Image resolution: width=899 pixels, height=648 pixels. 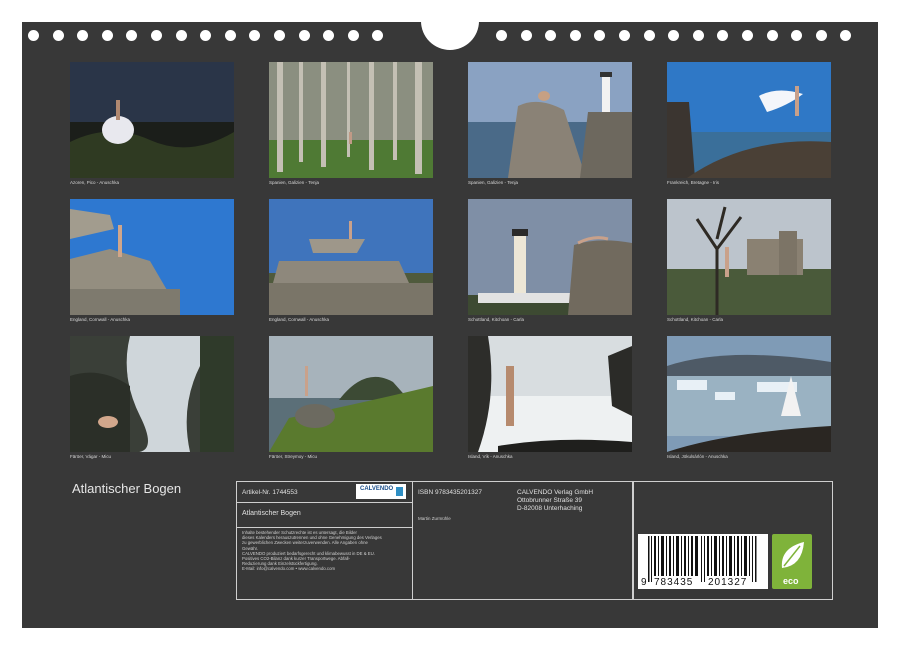 I want to click on photo-caption: Färöer, Streymoy - Micu, so click(x=293, y=456).